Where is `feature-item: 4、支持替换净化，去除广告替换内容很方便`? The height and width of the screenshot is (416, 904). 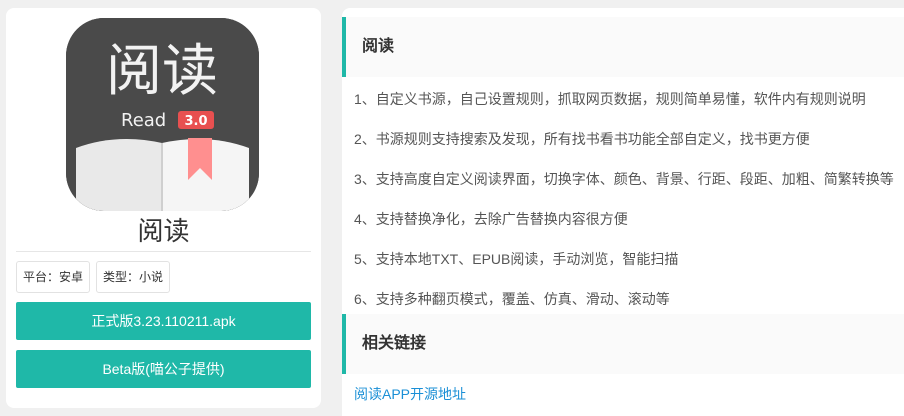 feature-item: 4、支持替换净化，去除广告替换内容很方便 is located at coordinates (491, 219).